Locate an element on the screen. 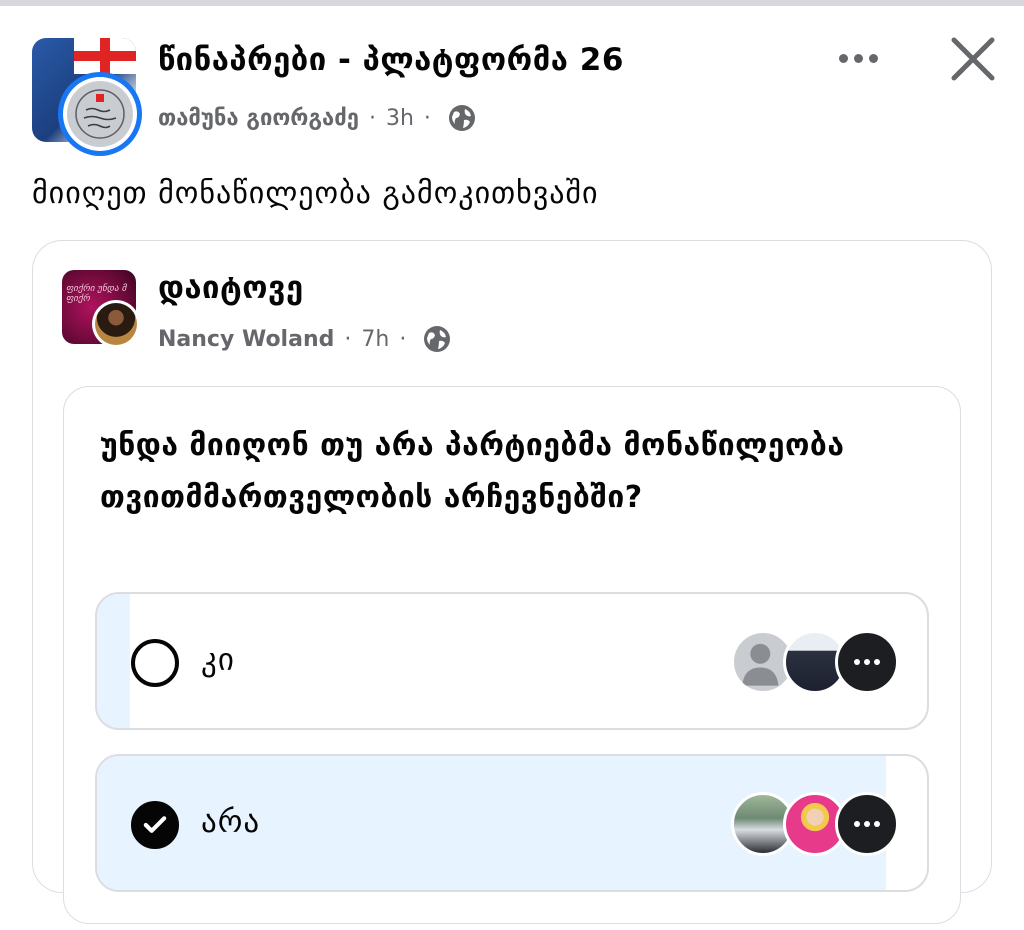  more-horizontal-icon is located at coordinates (843, 58).